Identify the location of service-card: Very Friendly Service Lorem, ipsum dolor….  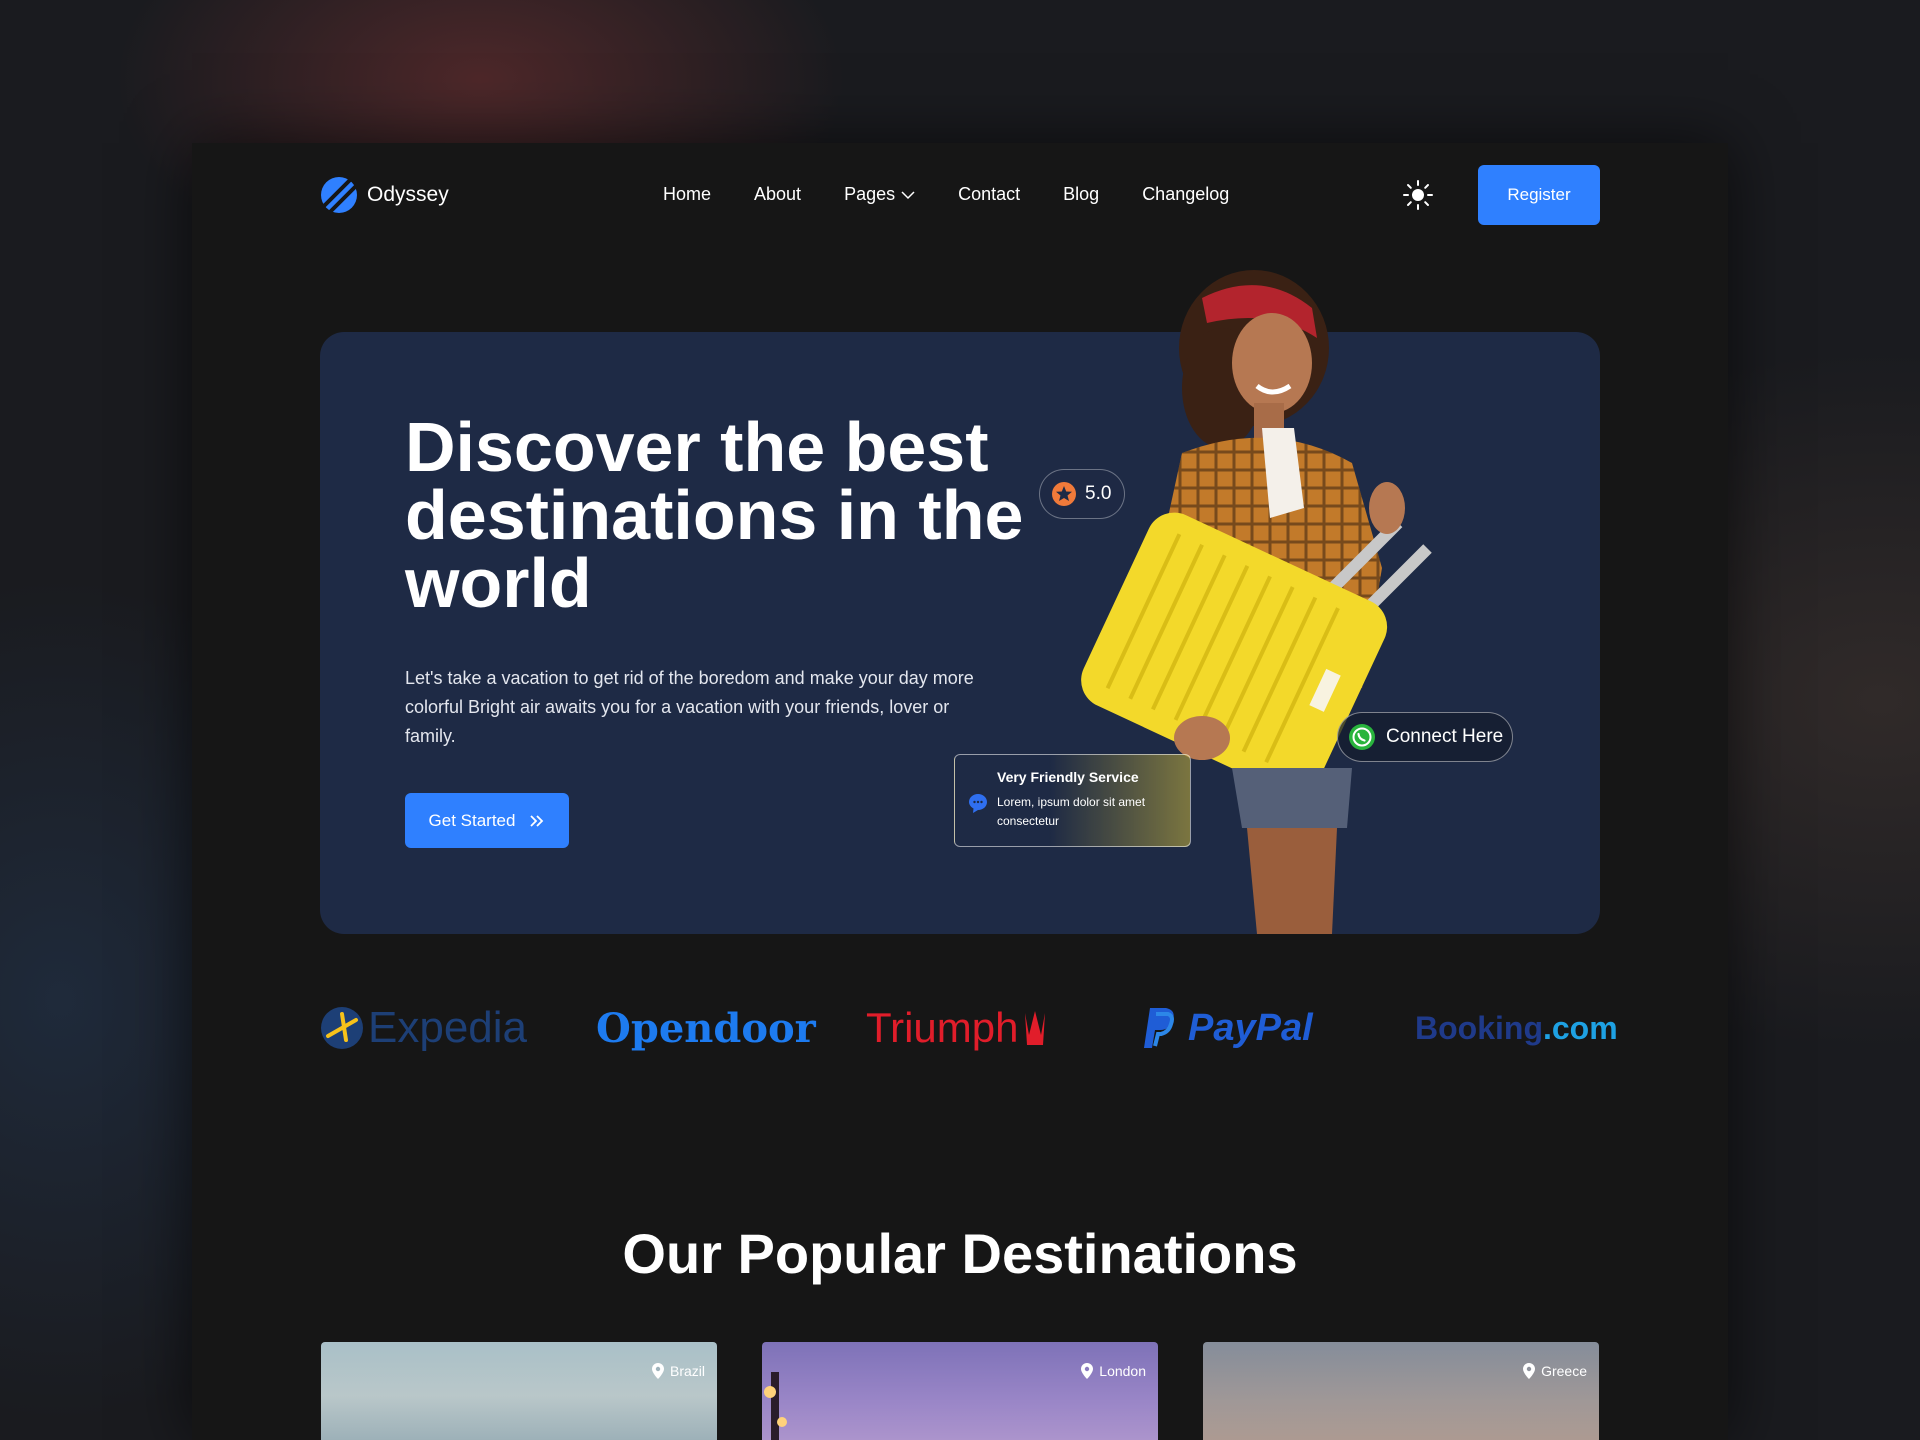
(1072, 800).